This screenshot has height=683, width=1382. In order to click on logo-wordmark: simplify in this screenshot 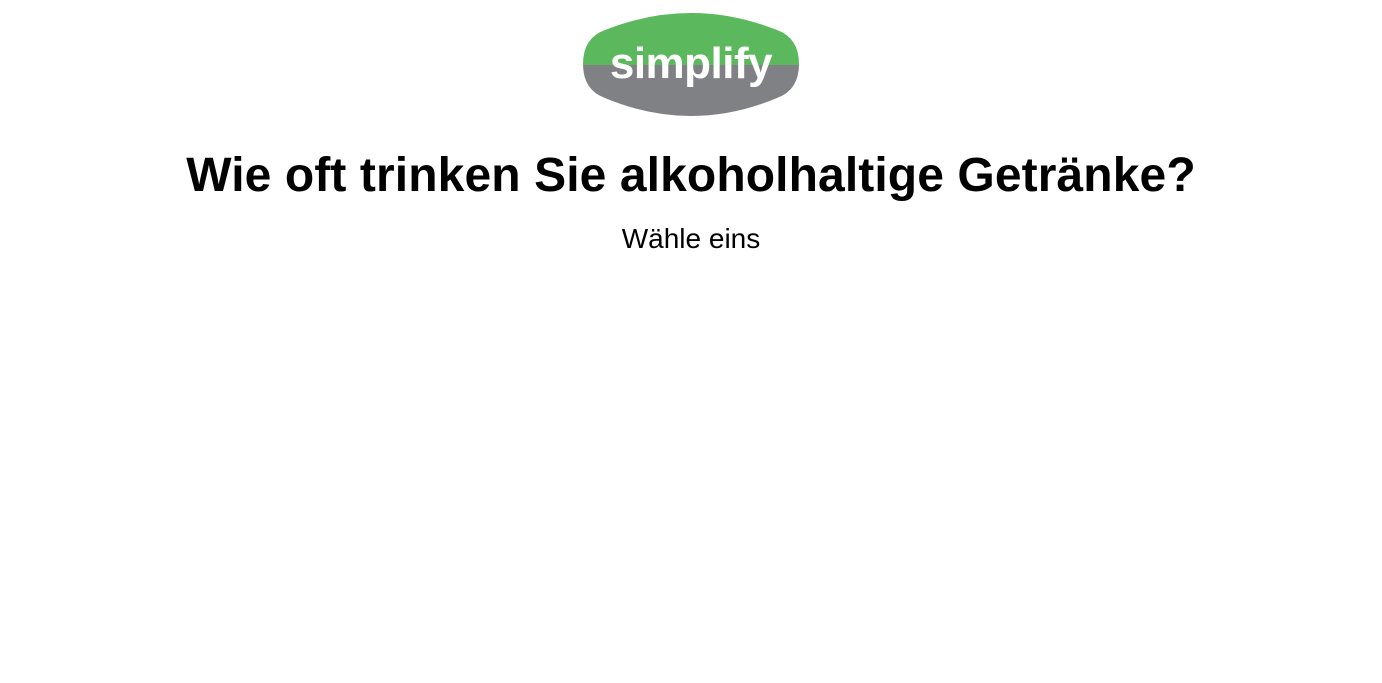, I will do `click(691, 63)`.